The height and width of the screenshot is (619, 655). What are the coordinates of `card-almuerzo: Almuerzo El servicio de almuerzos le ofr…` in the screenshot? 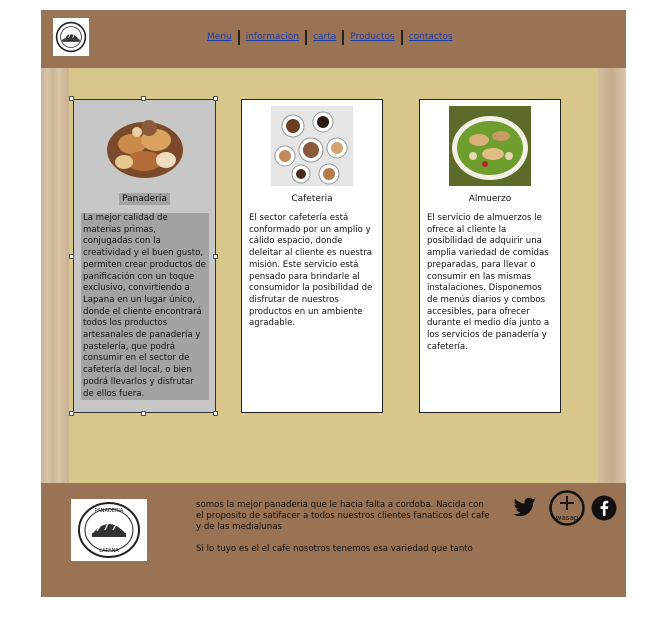 It's located at (490, 256).